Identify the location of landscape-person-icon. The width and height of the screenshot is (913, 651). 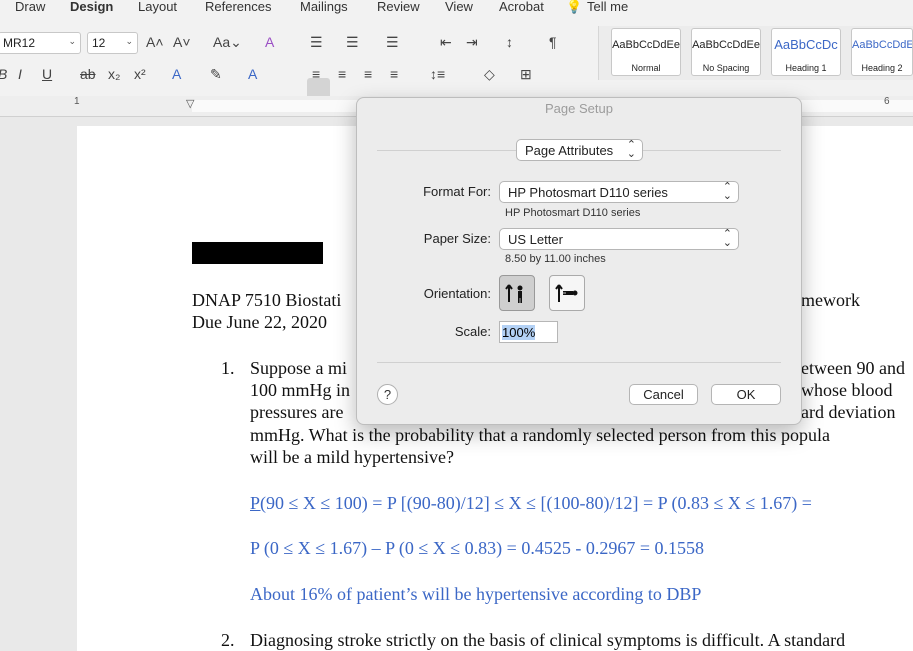
(566, 293).